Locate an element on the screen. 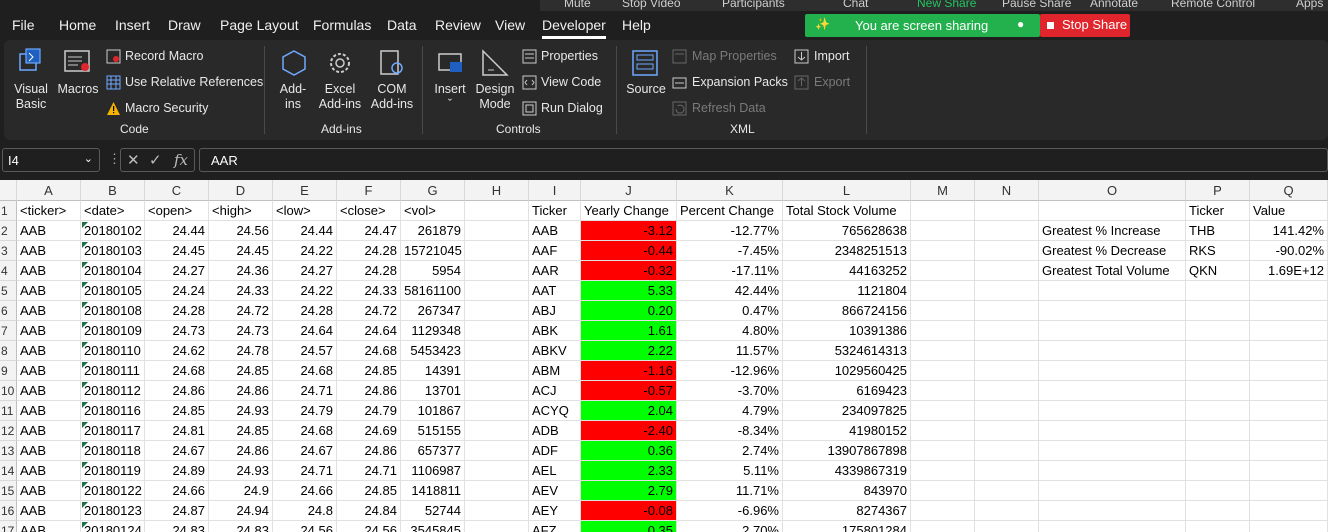  cell-j8: 2.22 is located at coordinates (629, 351).